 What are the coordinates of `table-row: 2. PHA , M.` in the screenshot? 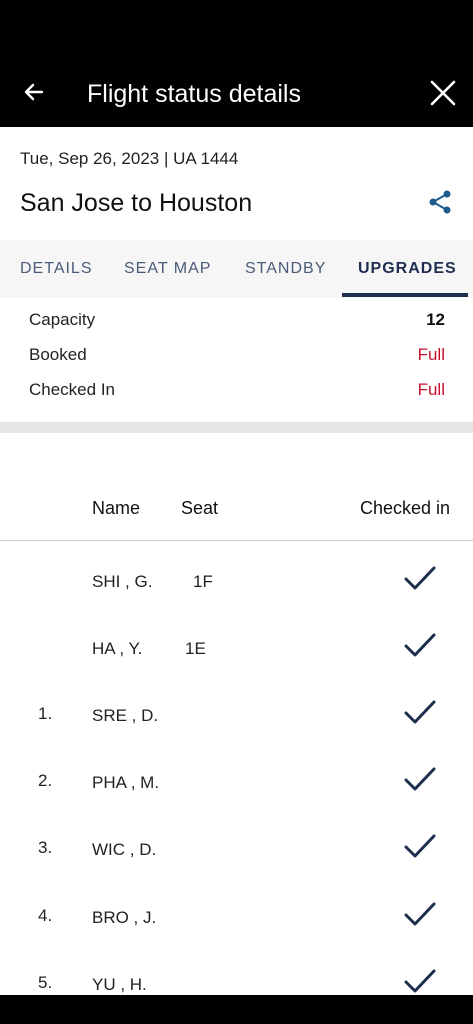 It's located at (236, 784).